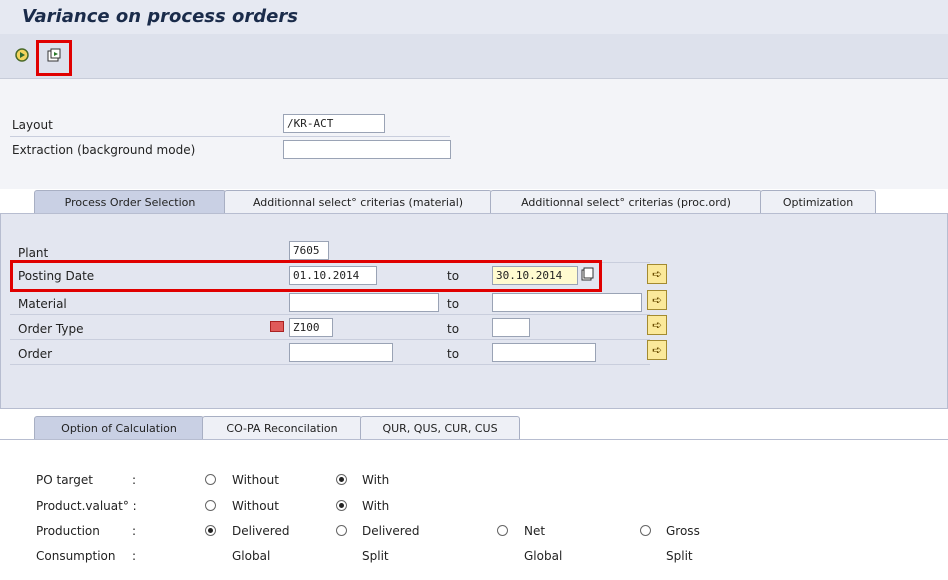 The height and width of the screenshot is (580, 948). What do you see at coordinates (341, 479) in the screenshot?
I see `po-target-with-radio` at bounding box center [341, 479].